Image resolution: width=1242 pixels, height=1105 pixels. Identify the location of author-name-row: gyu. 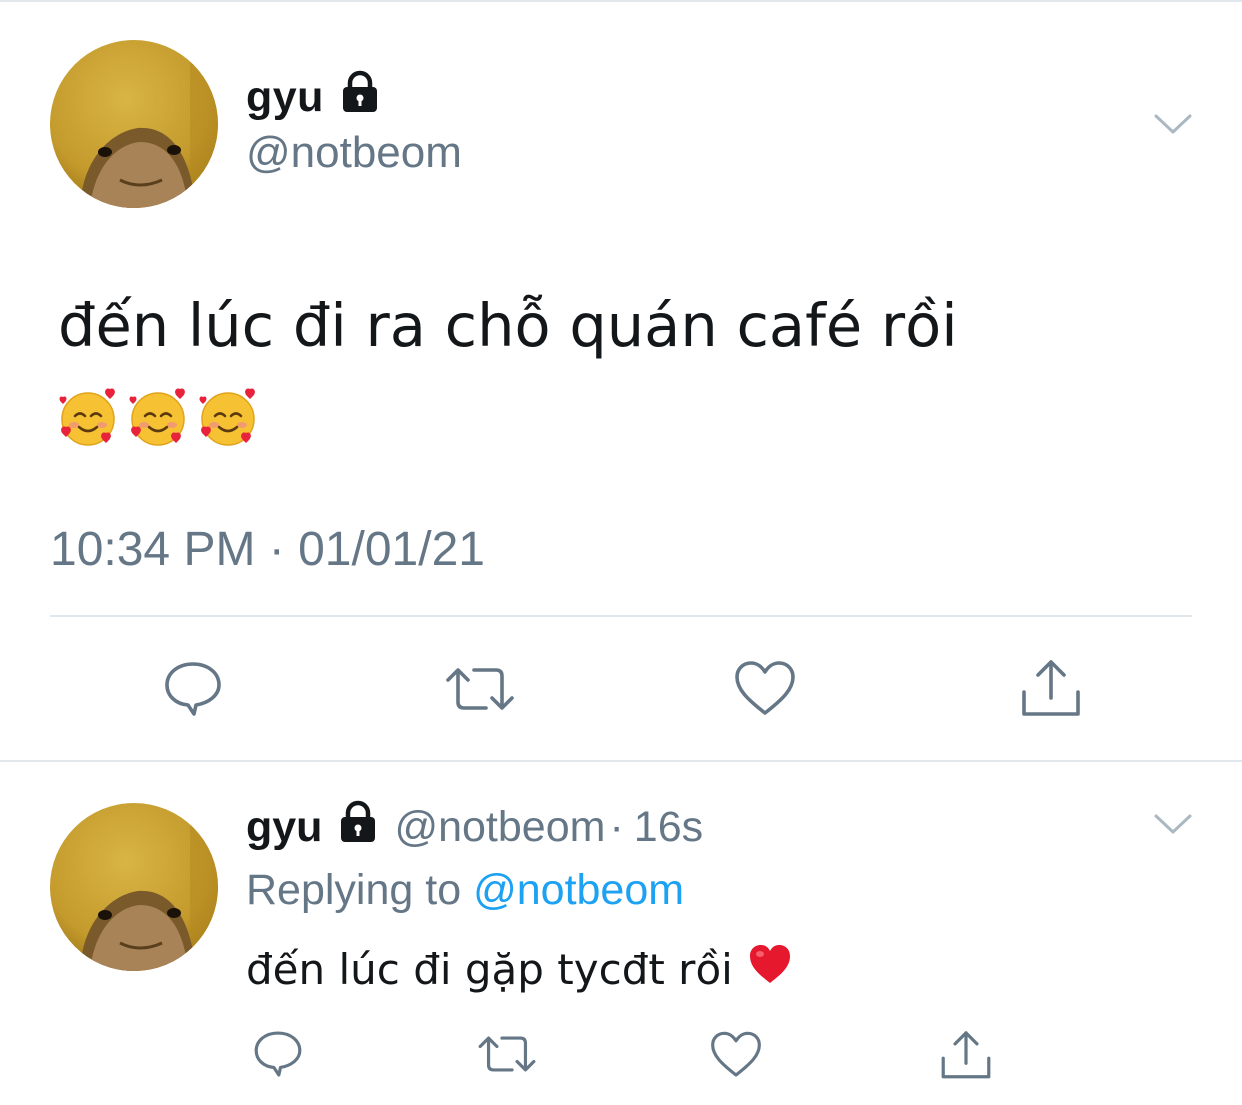
(314, 97).